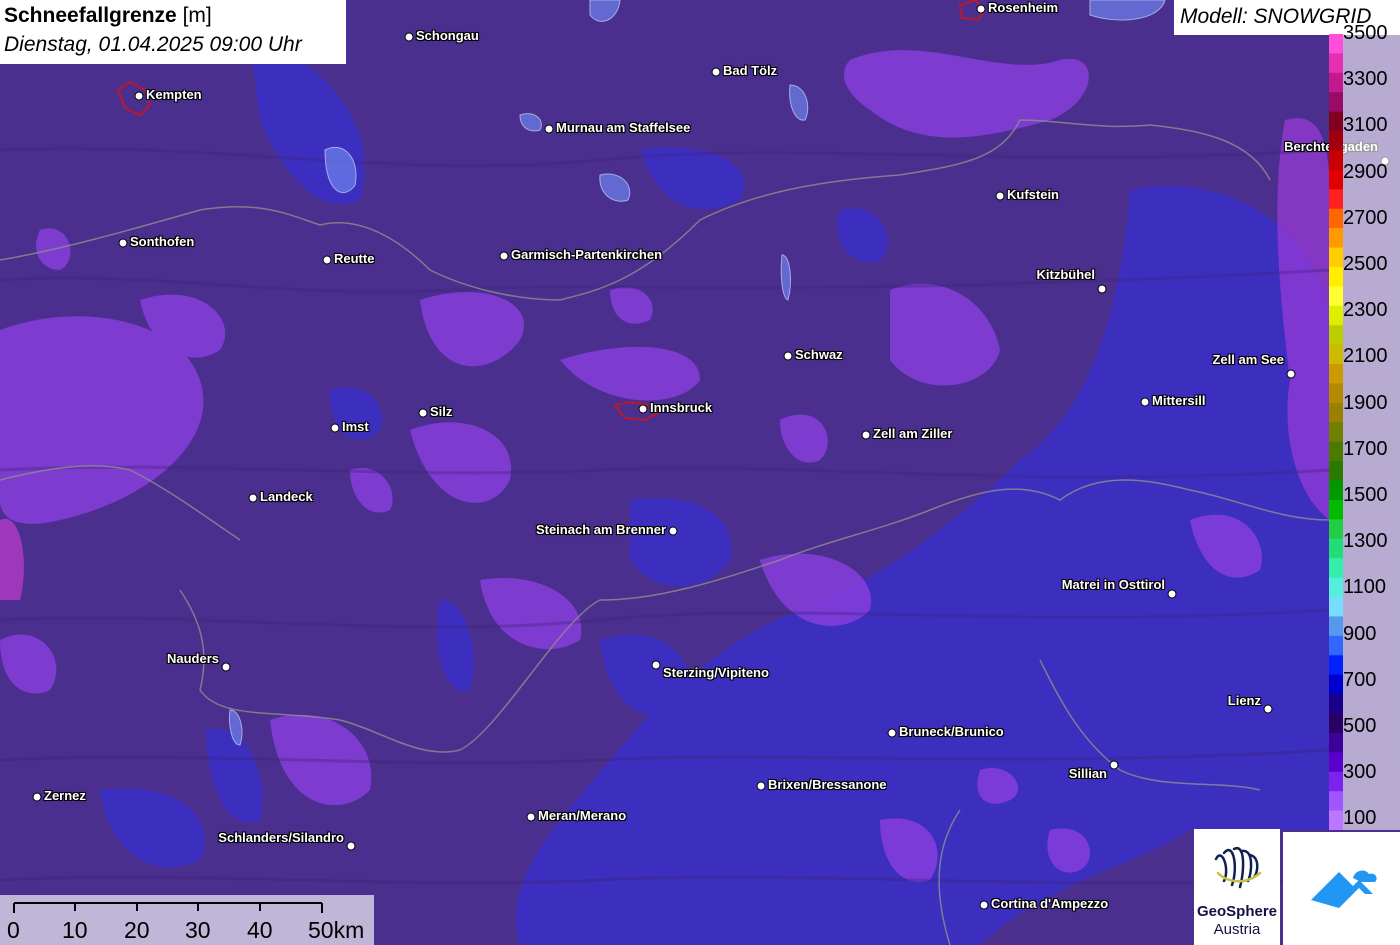 The height and width of the screenshot is (945, 1400). What do you see at coordinates (198, 930) in the screenshot?
I see `scale-label-30: 30` at bounding box center [198, 930].